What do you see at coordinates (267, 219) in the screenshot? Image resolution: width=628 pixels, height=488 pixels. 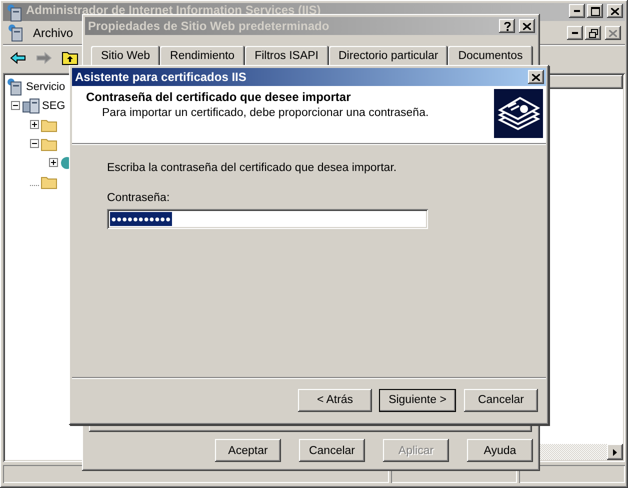 I see `password-field: ●●●●●●●●●●●` at bounding box center [267, 219].